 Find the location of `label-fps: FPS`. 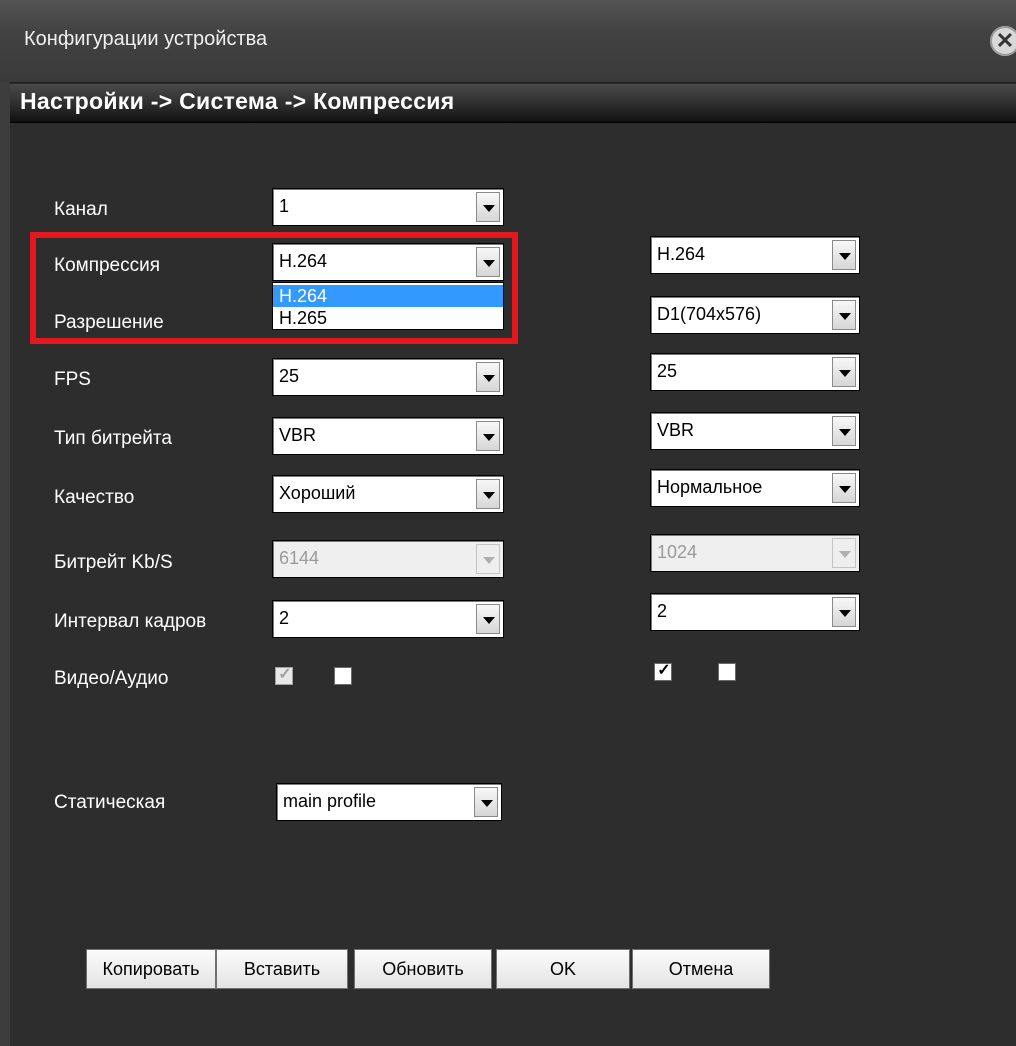

label-fps: FPS is located at coordinates (72, 379).